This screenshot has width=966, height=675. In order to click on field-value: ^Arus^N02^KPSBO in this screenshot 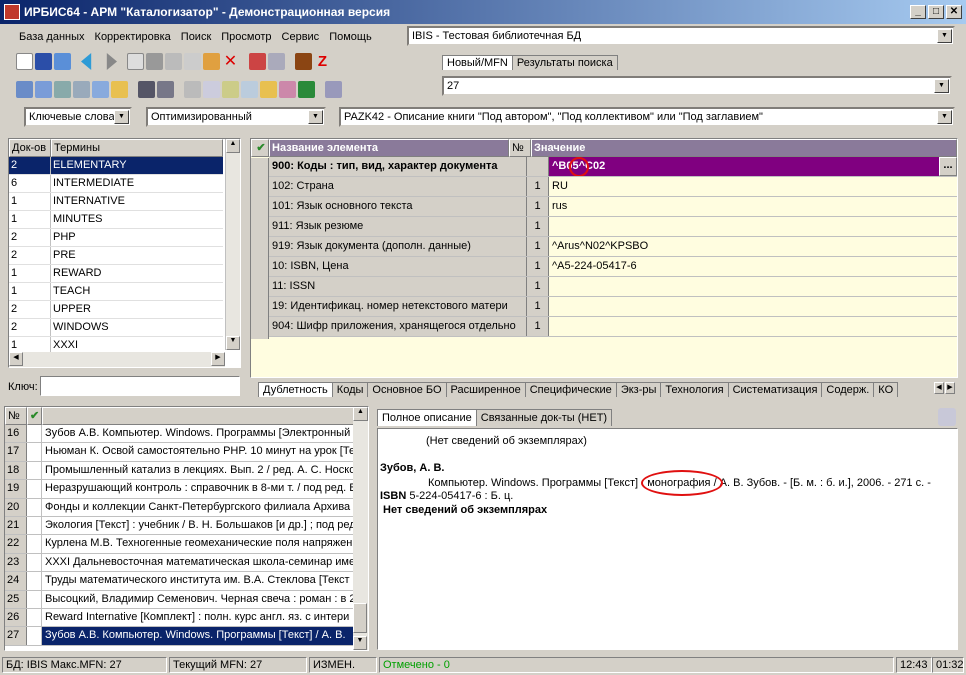, I will do `click(753, 246)`.